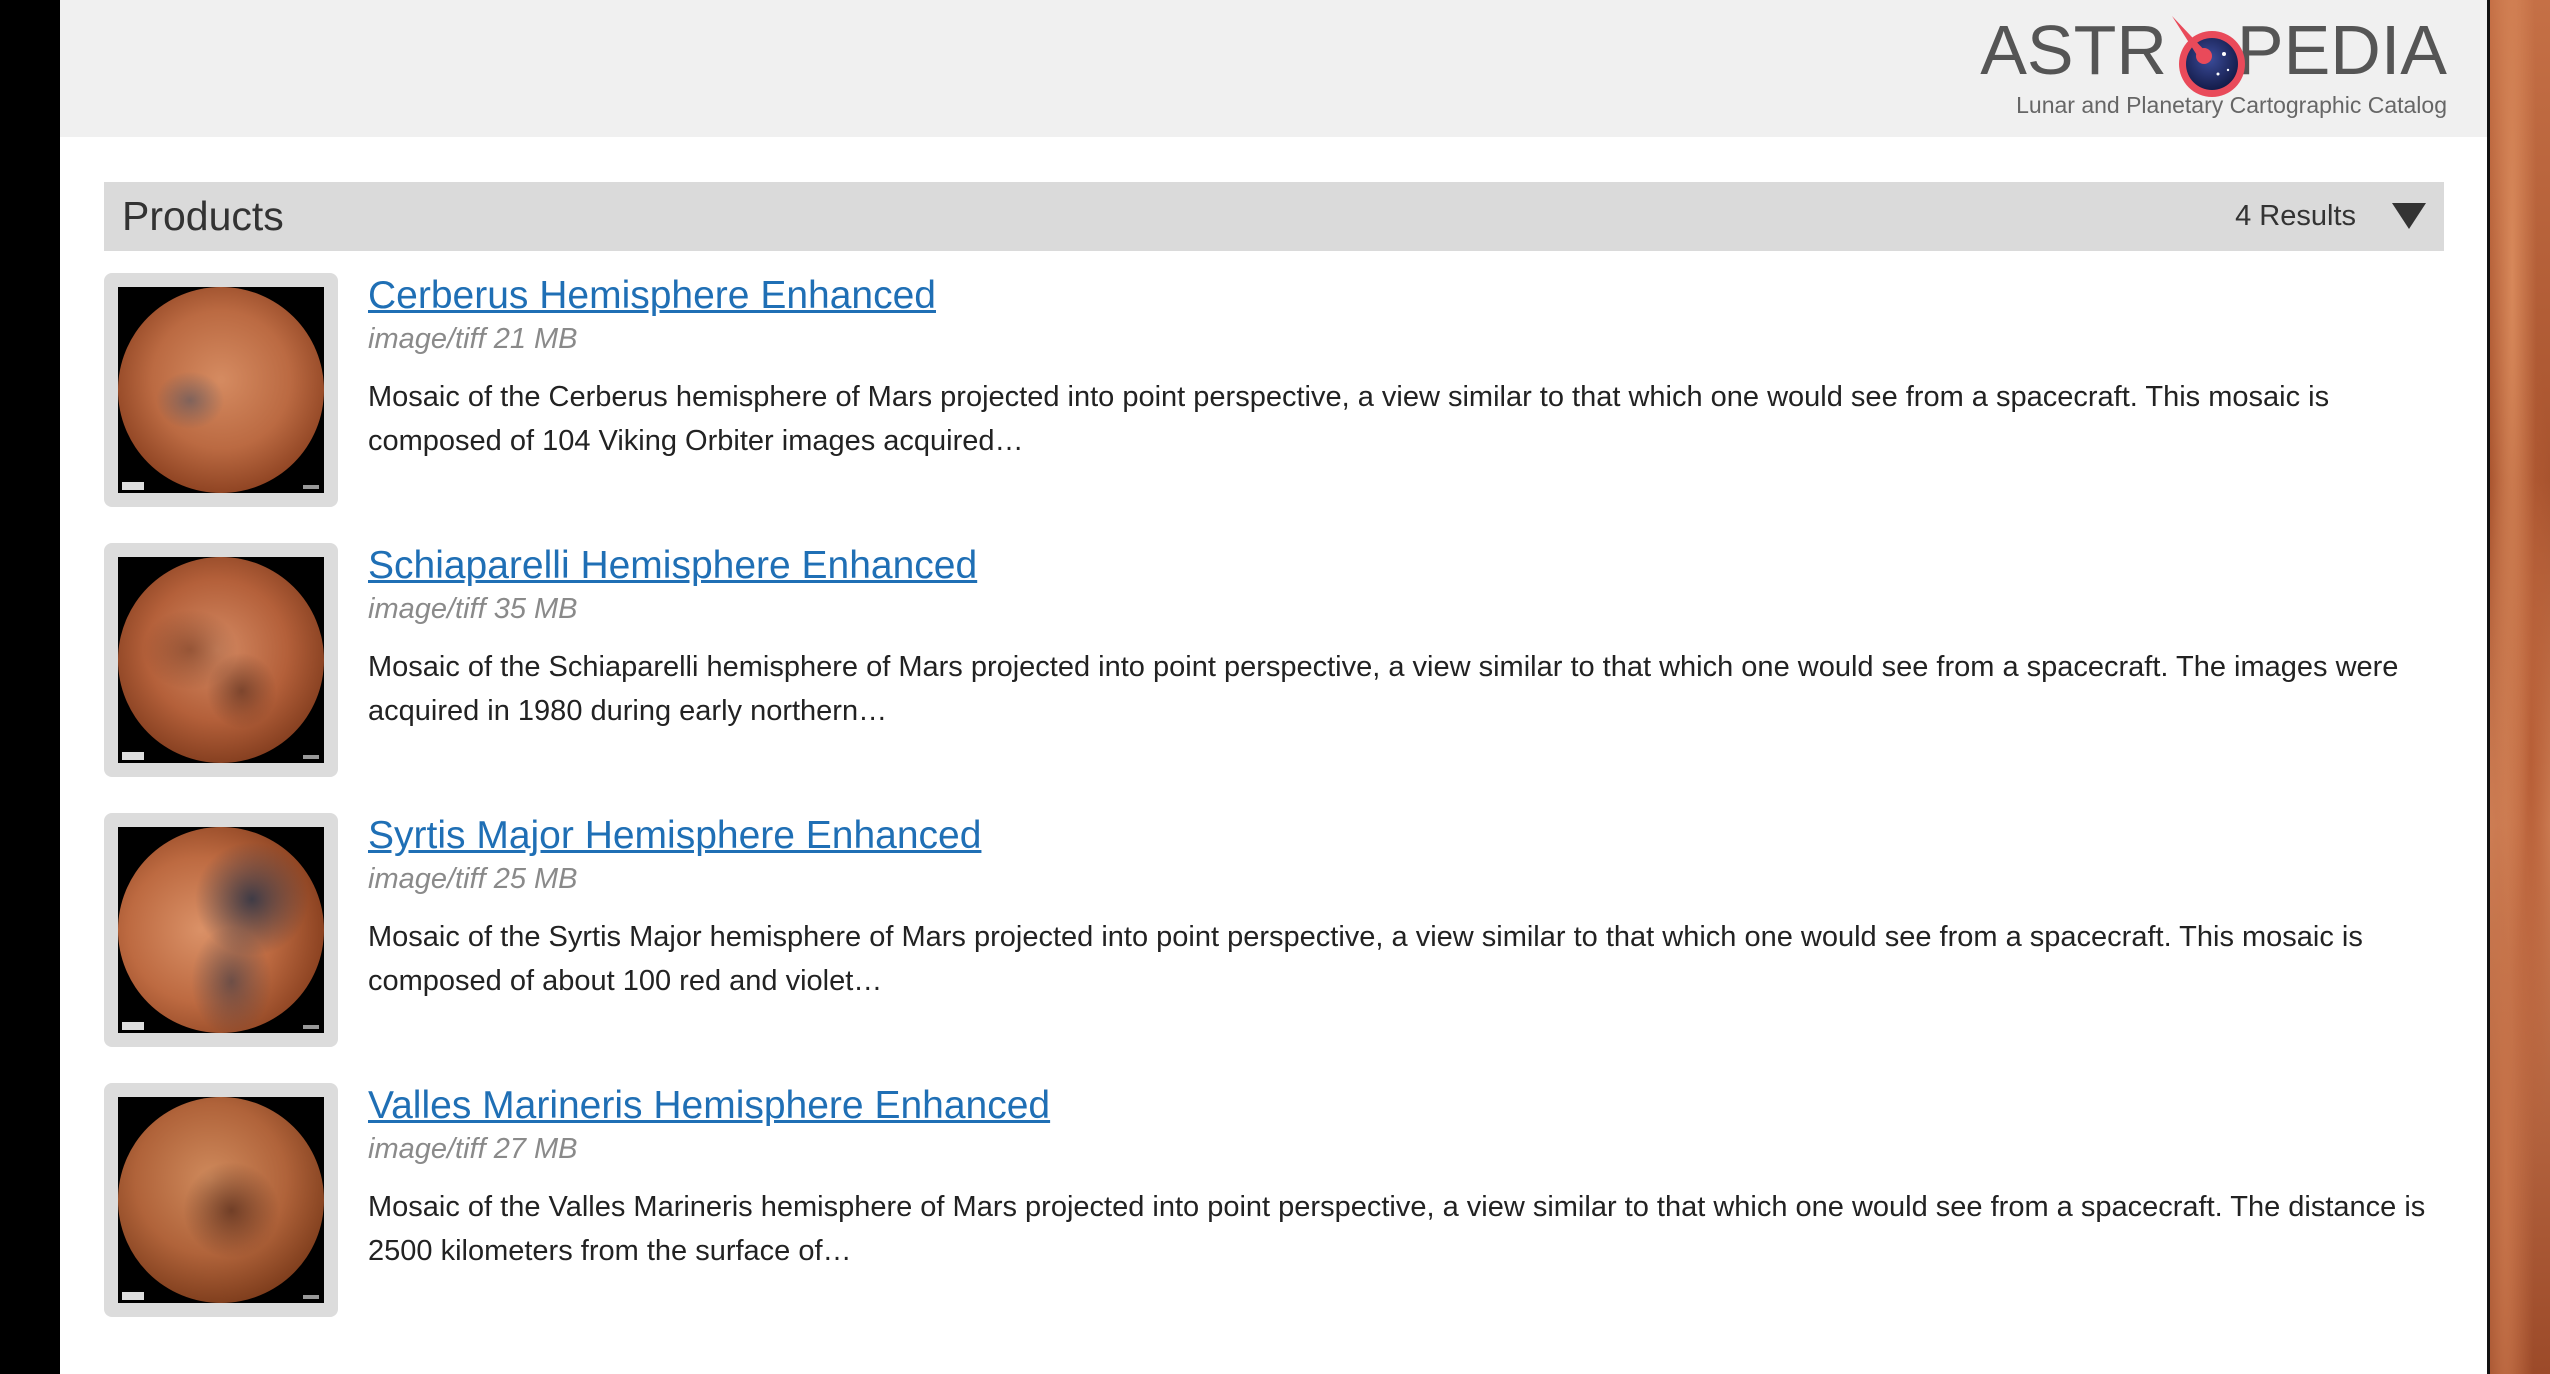  Describe the element at coordinates (30, 687) in the screenshot. I see `left-background-edge` at that location.